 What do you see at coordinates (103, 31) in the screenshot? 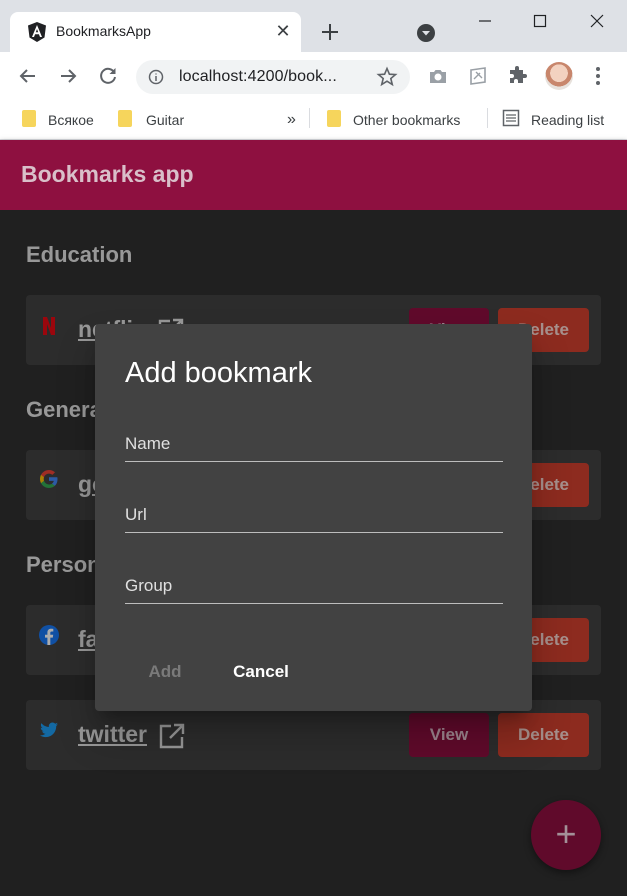
I see `tab-title: BookmarksApp` at bounding box center [103, 31].